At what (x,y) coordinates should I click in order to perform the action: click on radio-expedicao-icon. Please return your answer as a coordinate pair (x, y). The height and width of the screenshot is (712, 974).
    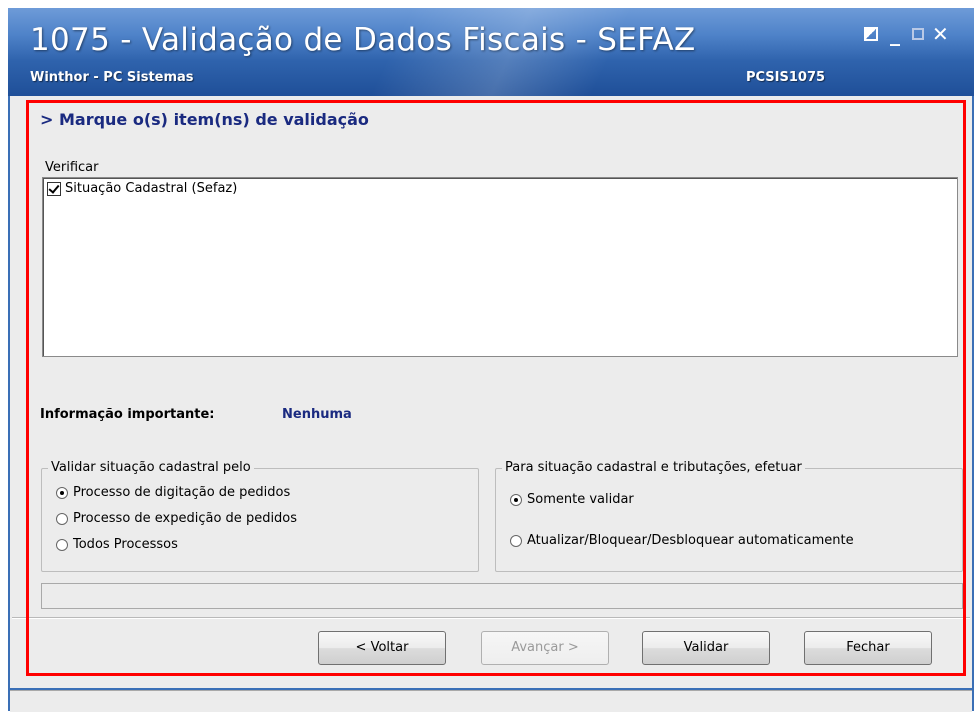
    Looking at the image, I should click on (62, 518).